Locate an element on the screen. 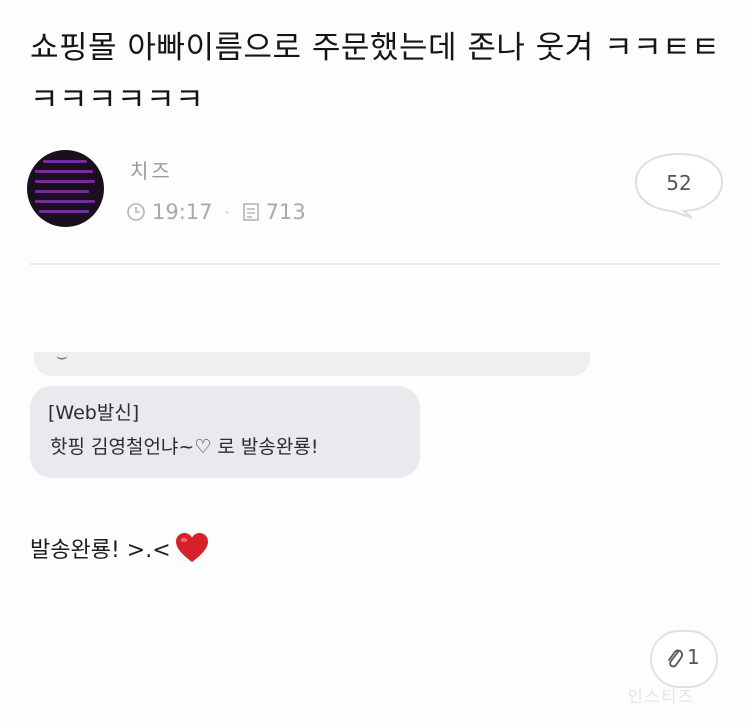 The height and width of the screenshot is (725, 750). comment-count: 52 is located at coordinates (679, 183).